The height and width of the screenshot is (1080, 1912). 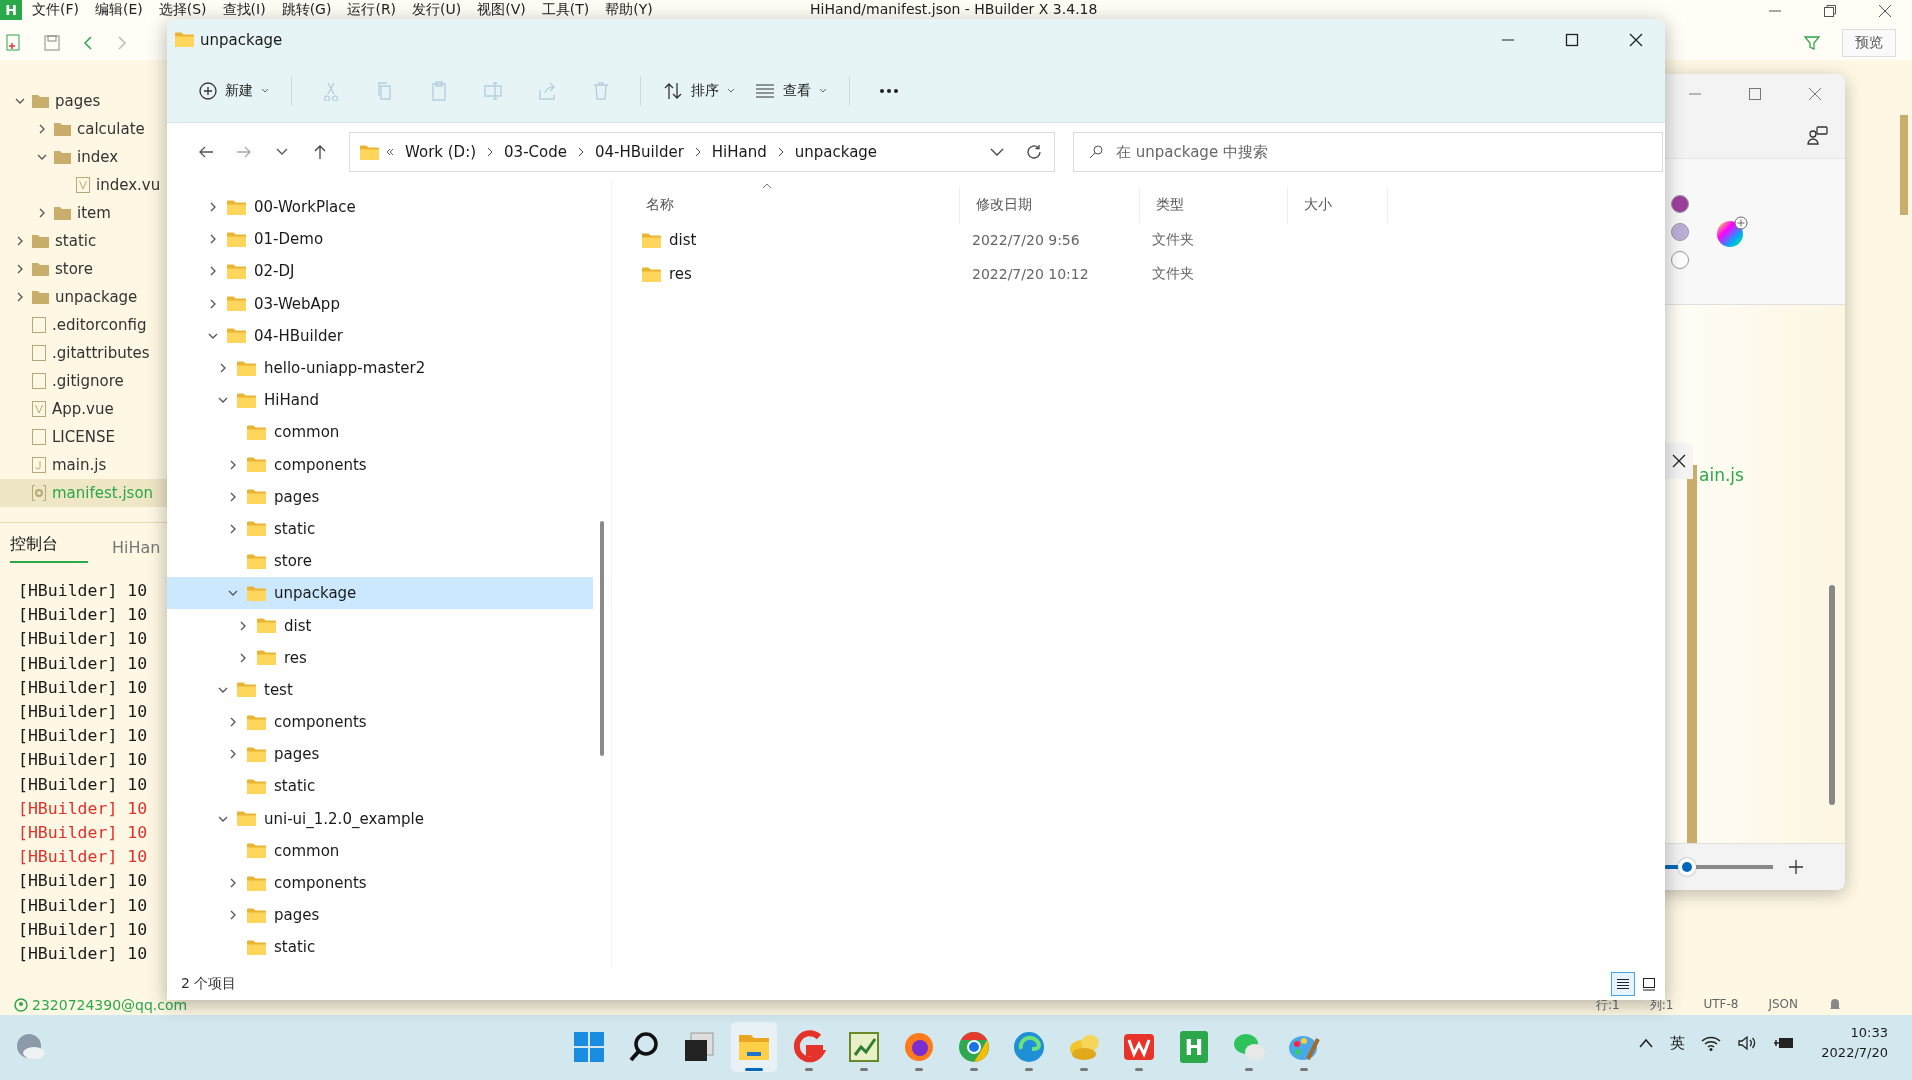 What do you see at coordinates (1678, 1043) in the screenshot?
I see `input-method: 英` at bounding box center [1678, 1043].